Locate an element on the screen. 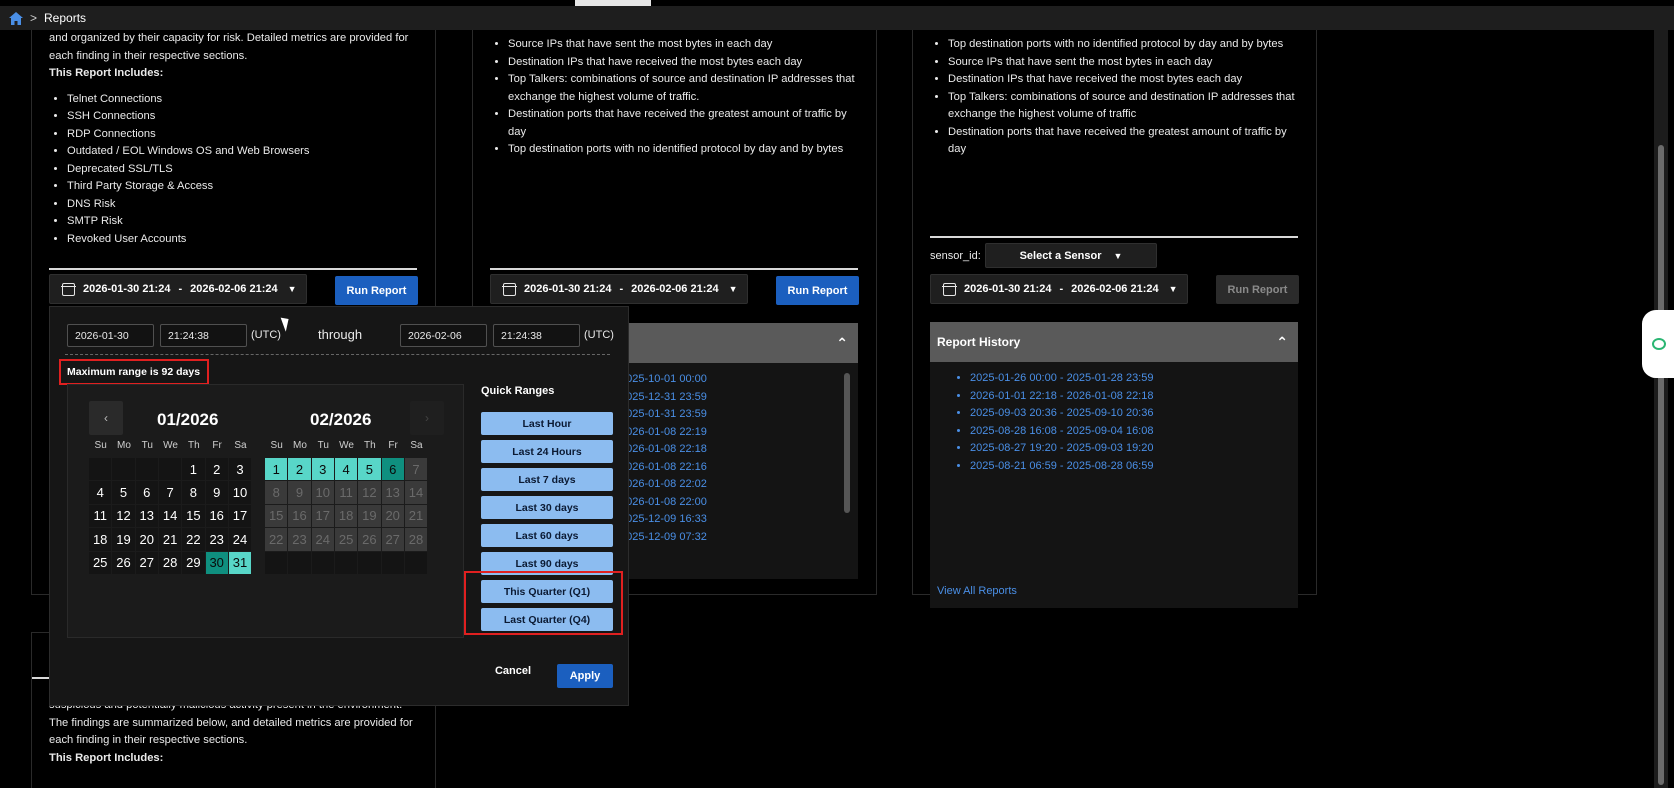 The image size is (1674, 788). quick-last-60-days-button: Last 60 days is located at coordinates (547, 535).